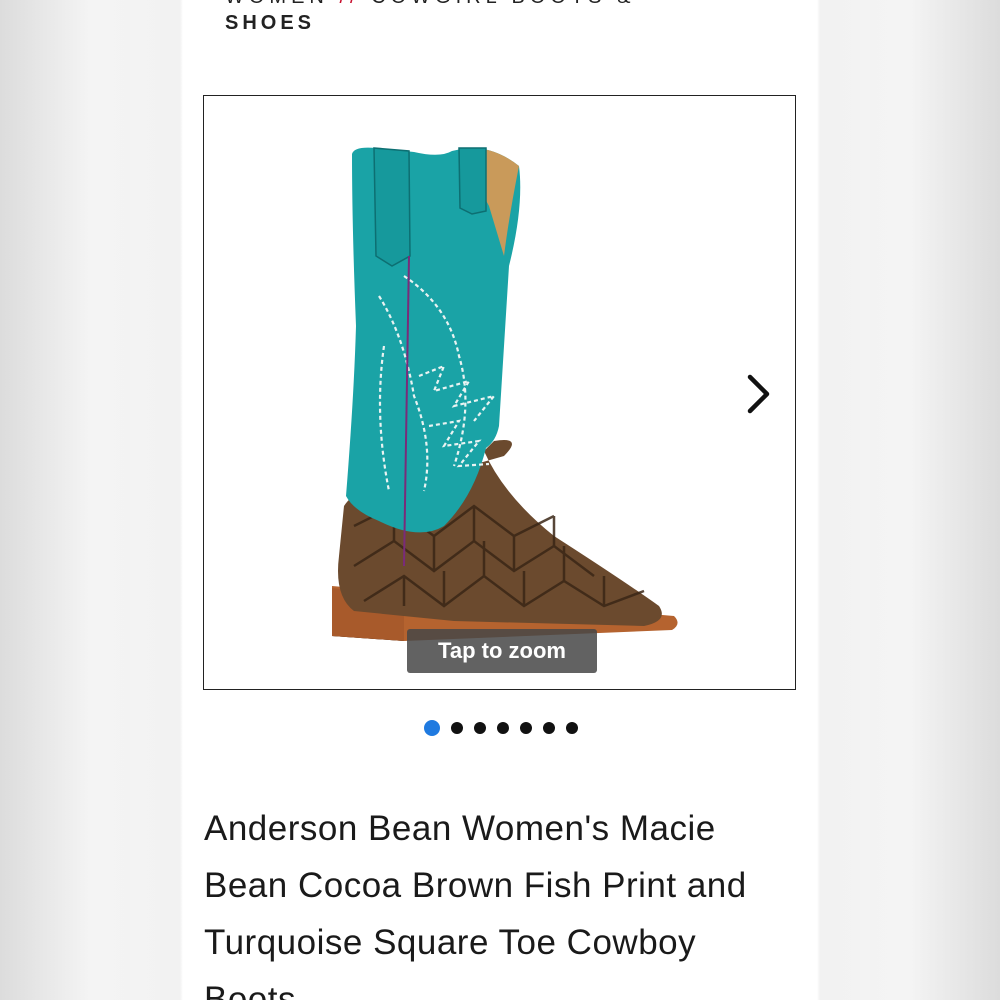 The height and width of the screenshot is (1000, 1000). I want to click on chevron-right-icon, so click(758, 394).